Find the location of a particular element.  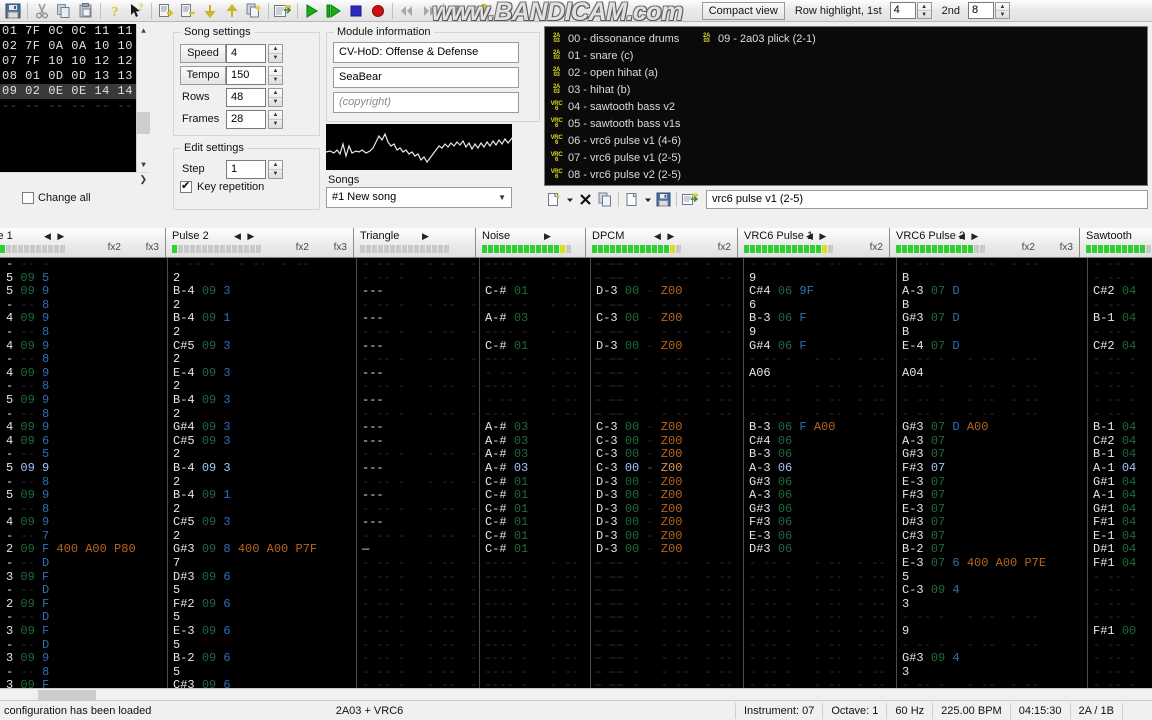

pattern-cell: B is located at coordinates (909, 278).